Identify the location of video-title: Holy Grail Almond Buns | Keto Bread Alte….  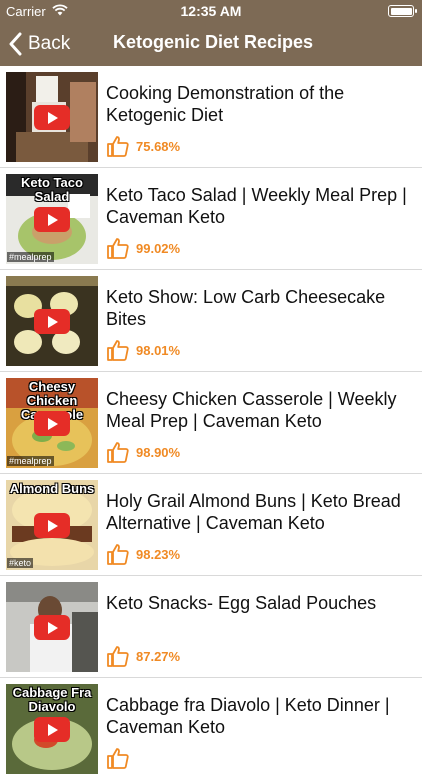
(253, 512).